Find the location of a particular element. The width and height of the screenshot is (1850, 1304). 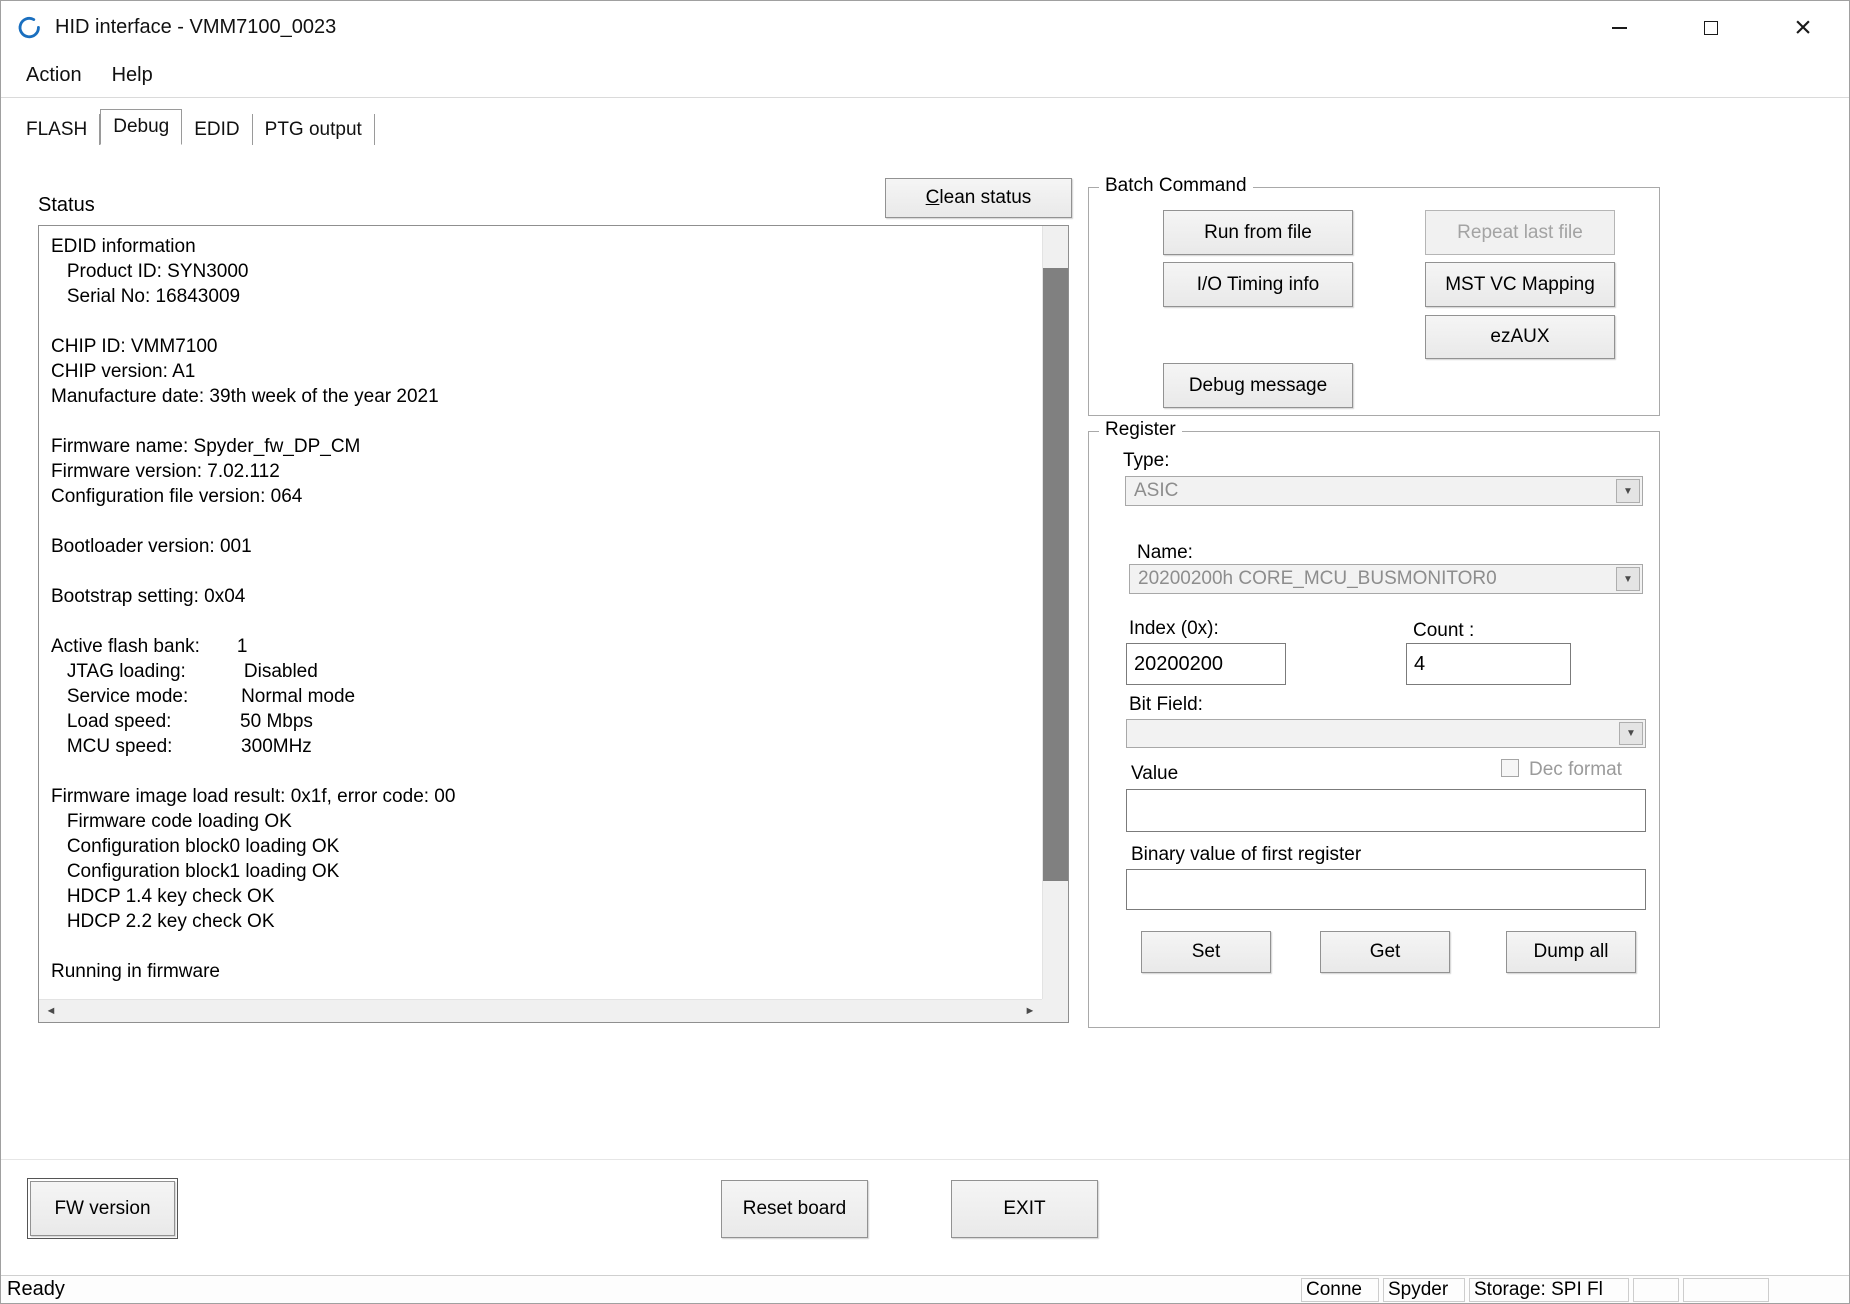

binary-value-input is located at coordinates (1386, 889).